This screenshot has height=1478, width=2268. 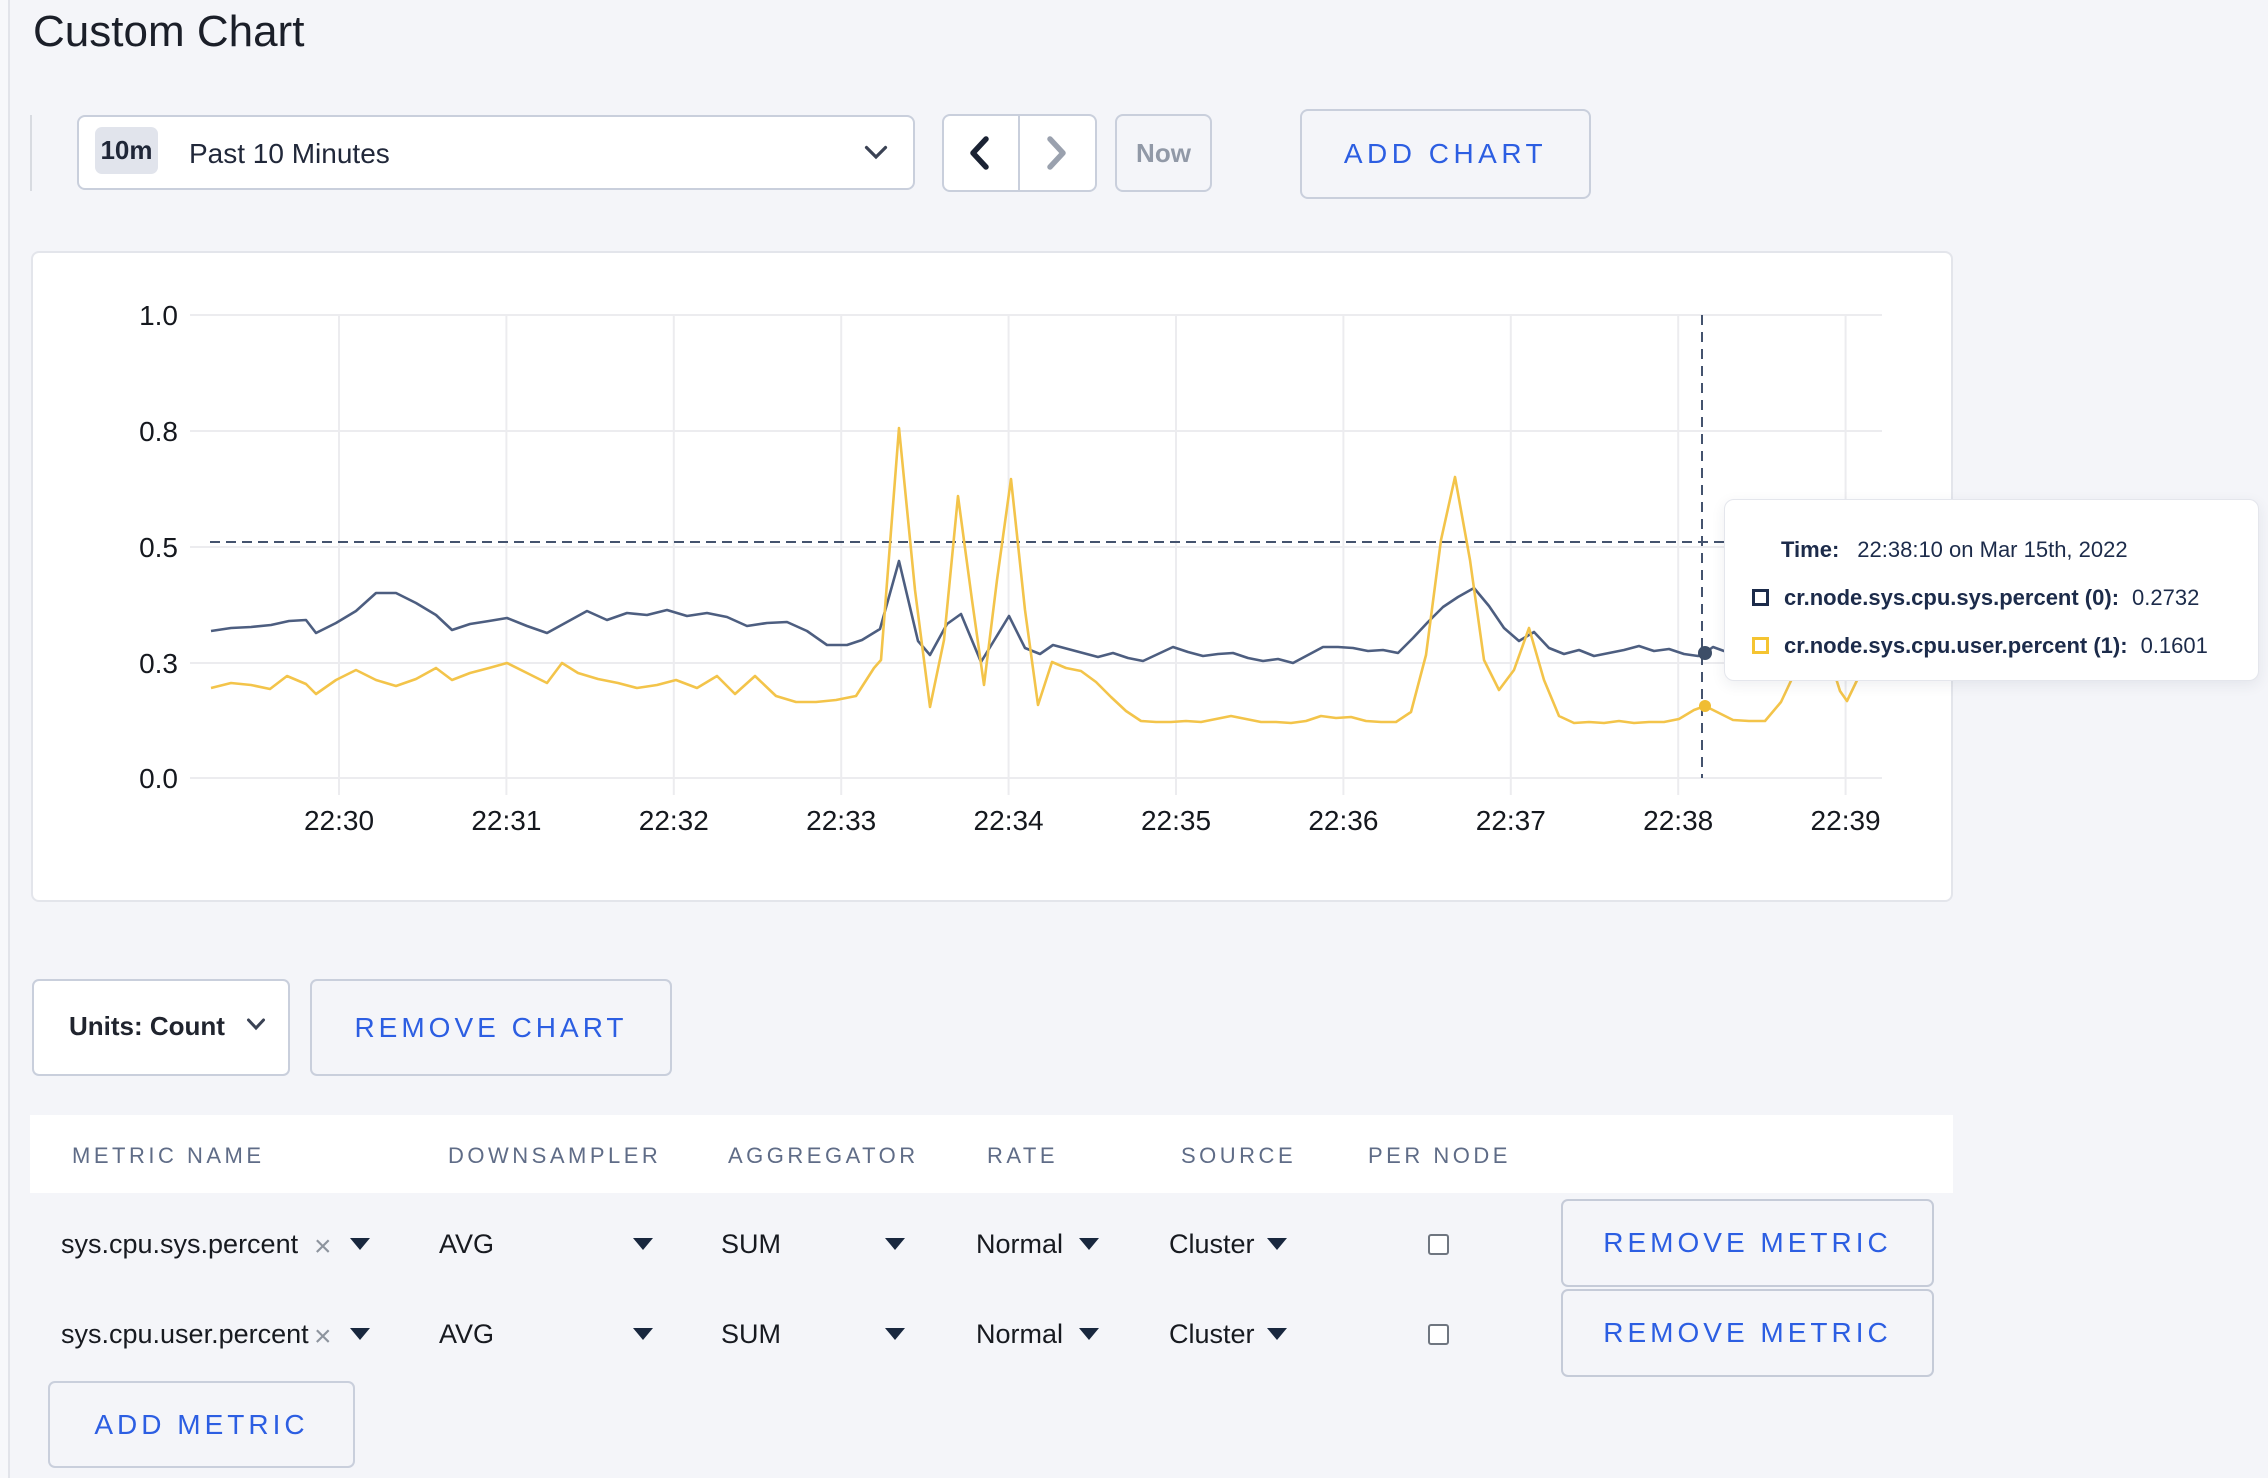 What do you see at coordinates (1511, 820) in the screenshot?
I see `svg-text: 22:37` at bounding box center [1511, 820].